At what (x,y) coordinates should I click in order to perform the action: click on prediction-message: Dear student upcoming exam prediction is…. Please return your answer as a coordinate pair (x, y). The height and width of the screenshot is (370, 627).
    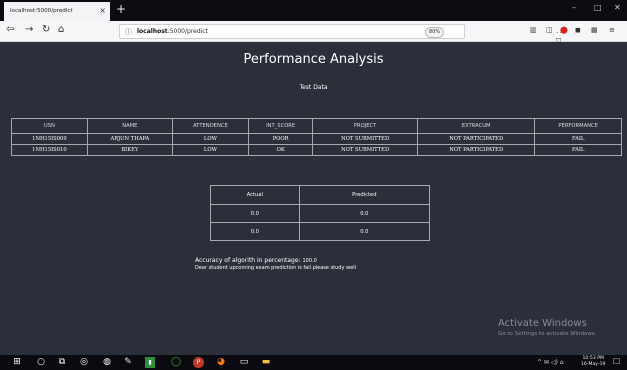
    Looking at the image, I should click on (275, 268).